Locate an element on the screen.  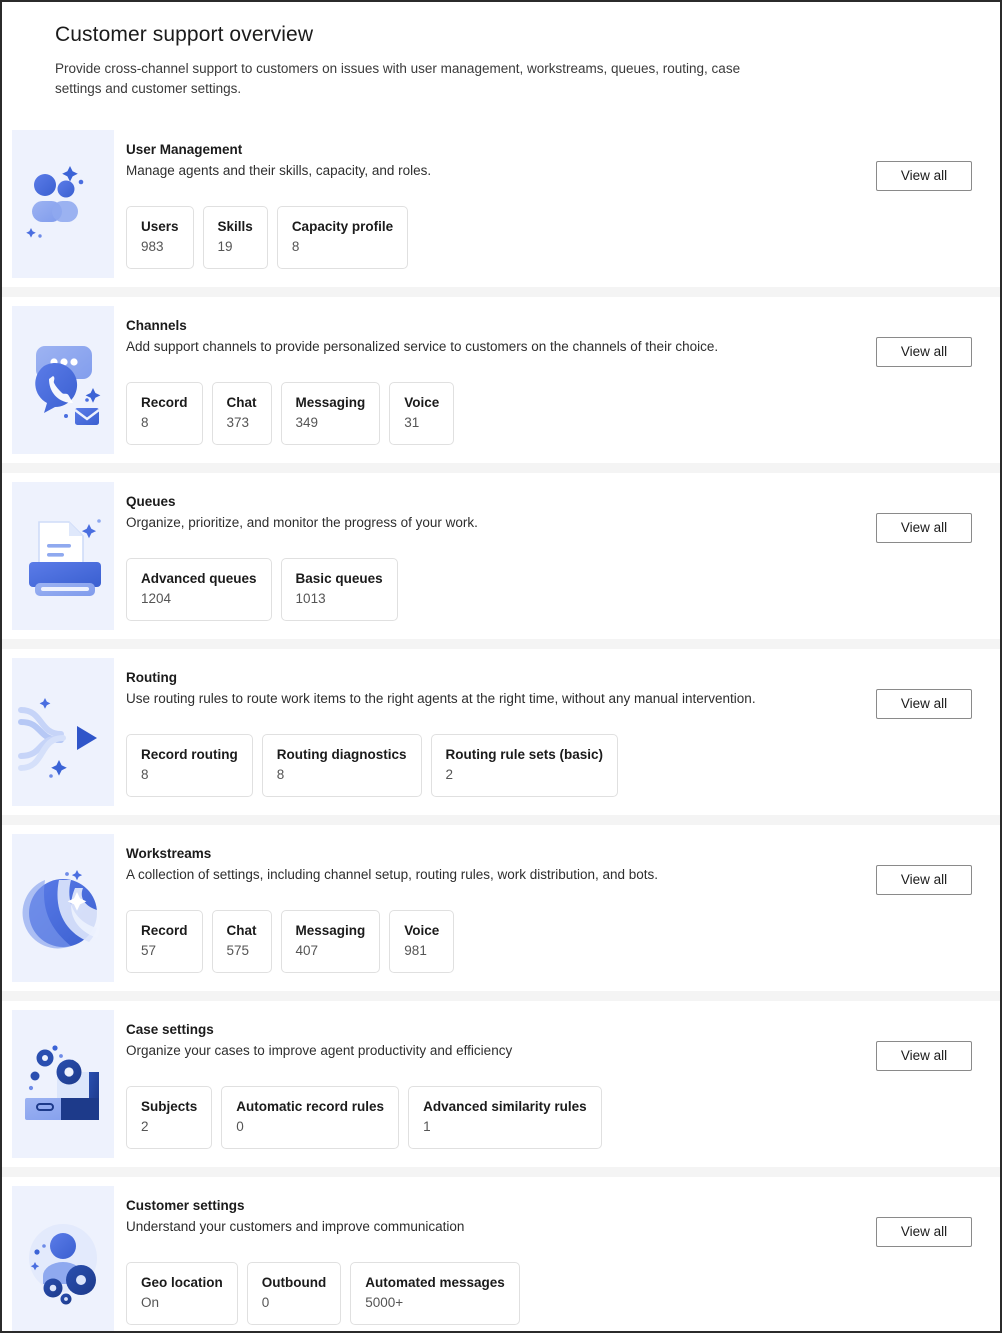
card-title: Customer settings is located at coordinates (185, 1205).